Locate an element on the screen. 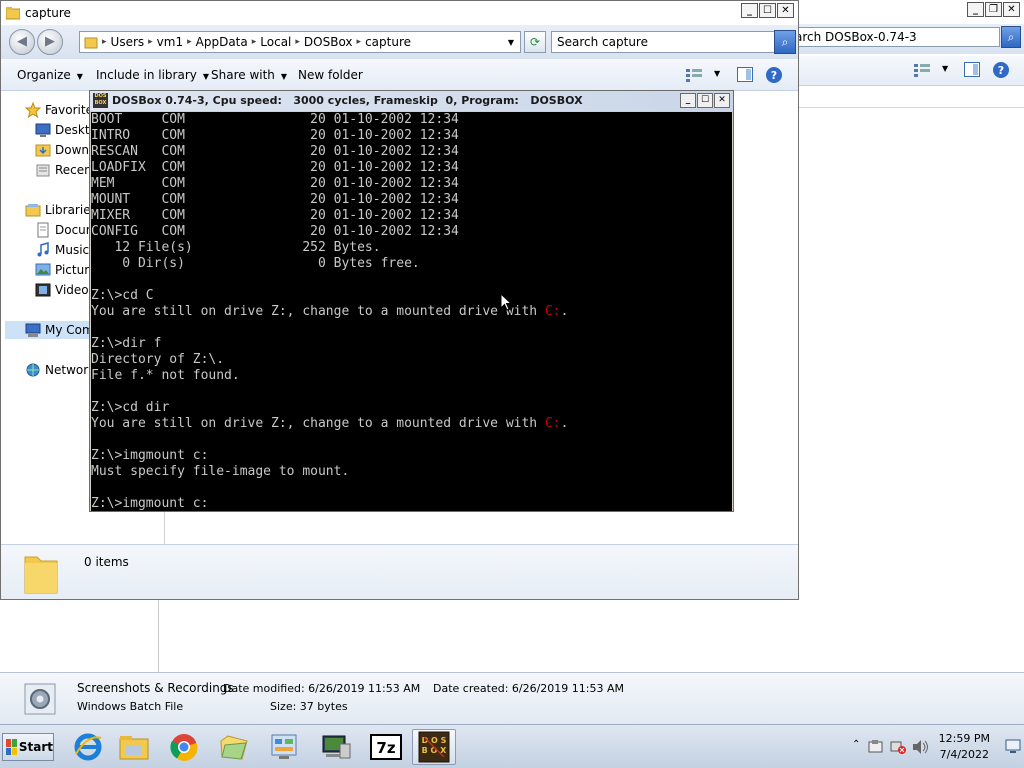  bg-restore-button: ❐ is located at coordinates (993, 9).